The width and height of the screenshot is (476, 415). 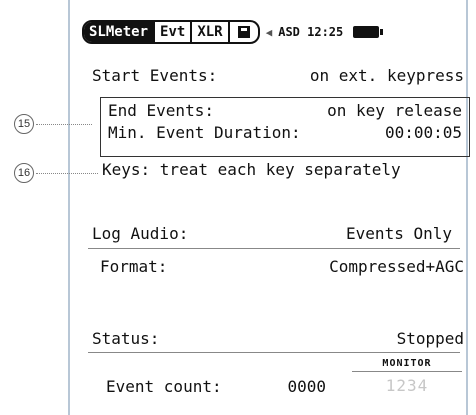 I want to click on monitor-panel: MONITOR 1234, so click(x=407, y=376).